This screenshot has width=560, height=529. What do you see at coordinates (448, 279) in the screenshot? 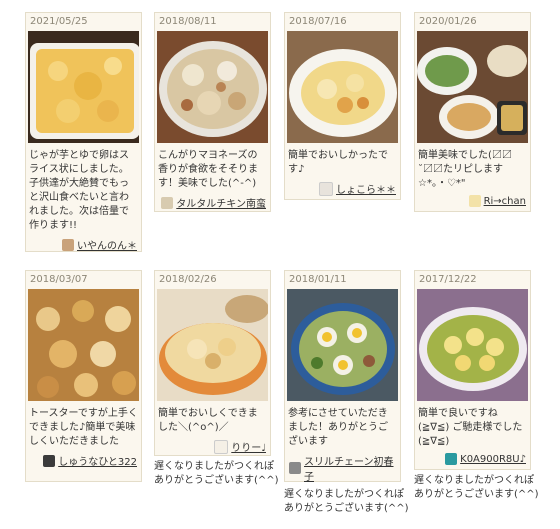
I see `report-date: 2017/12/22` at bounding box center [448, 279].